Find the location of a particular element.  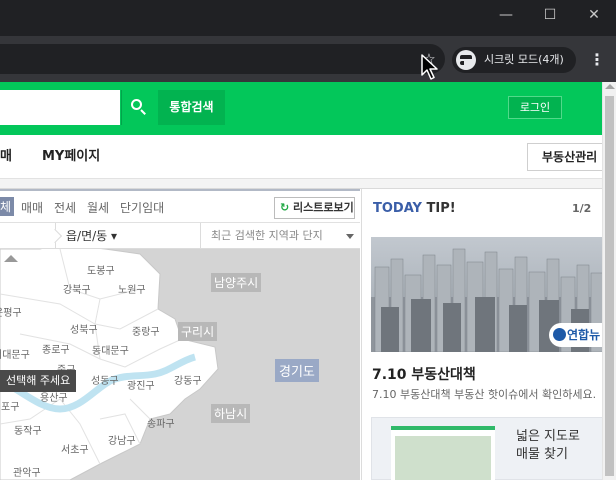

more-vert-icon: ⋮ is located at coordinates (597, 60).